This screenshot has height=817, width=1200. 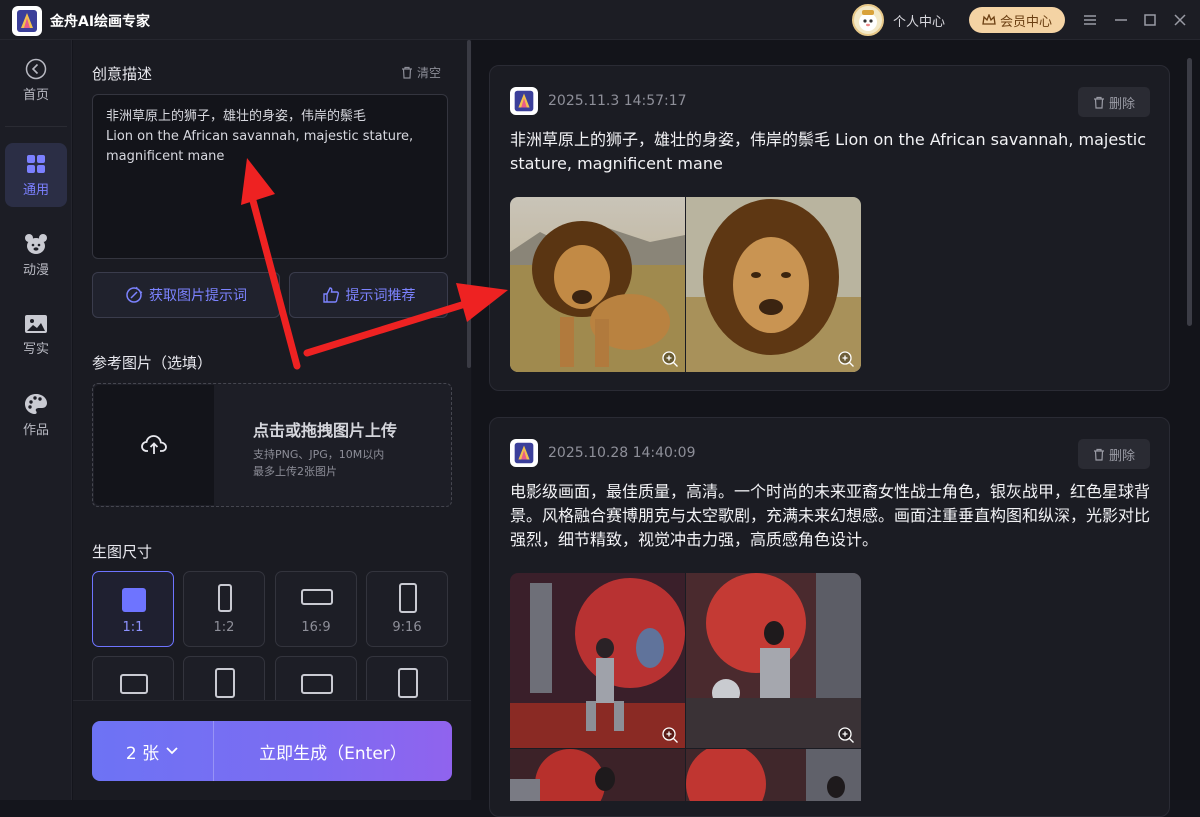 I want to click on user-avatar, so click(x=868, y=20).